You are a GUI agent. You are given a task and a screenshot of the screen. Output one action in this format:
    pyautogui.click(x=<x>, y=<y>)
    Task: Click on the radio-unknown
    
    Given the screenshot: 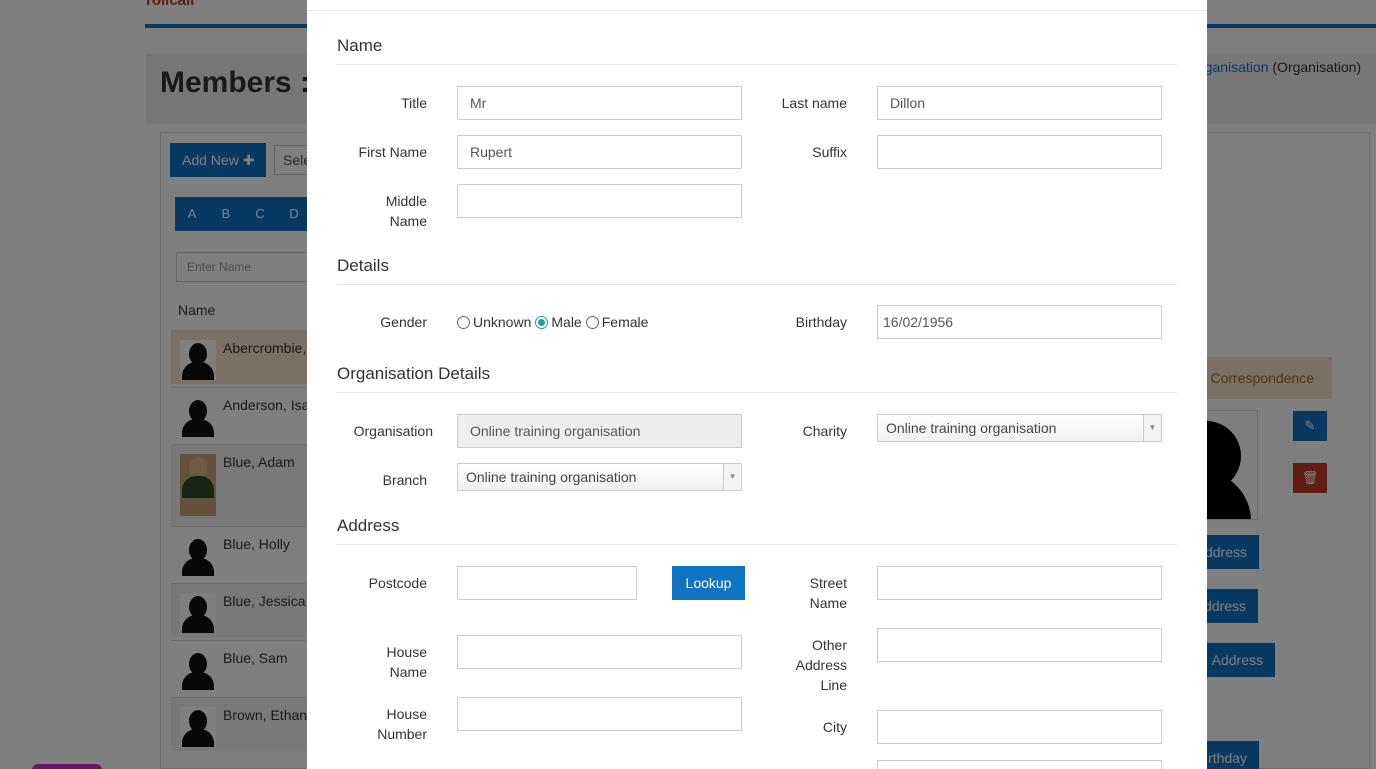 What is the action you would take?
    pyautogui.click(x=463, y=322)
    